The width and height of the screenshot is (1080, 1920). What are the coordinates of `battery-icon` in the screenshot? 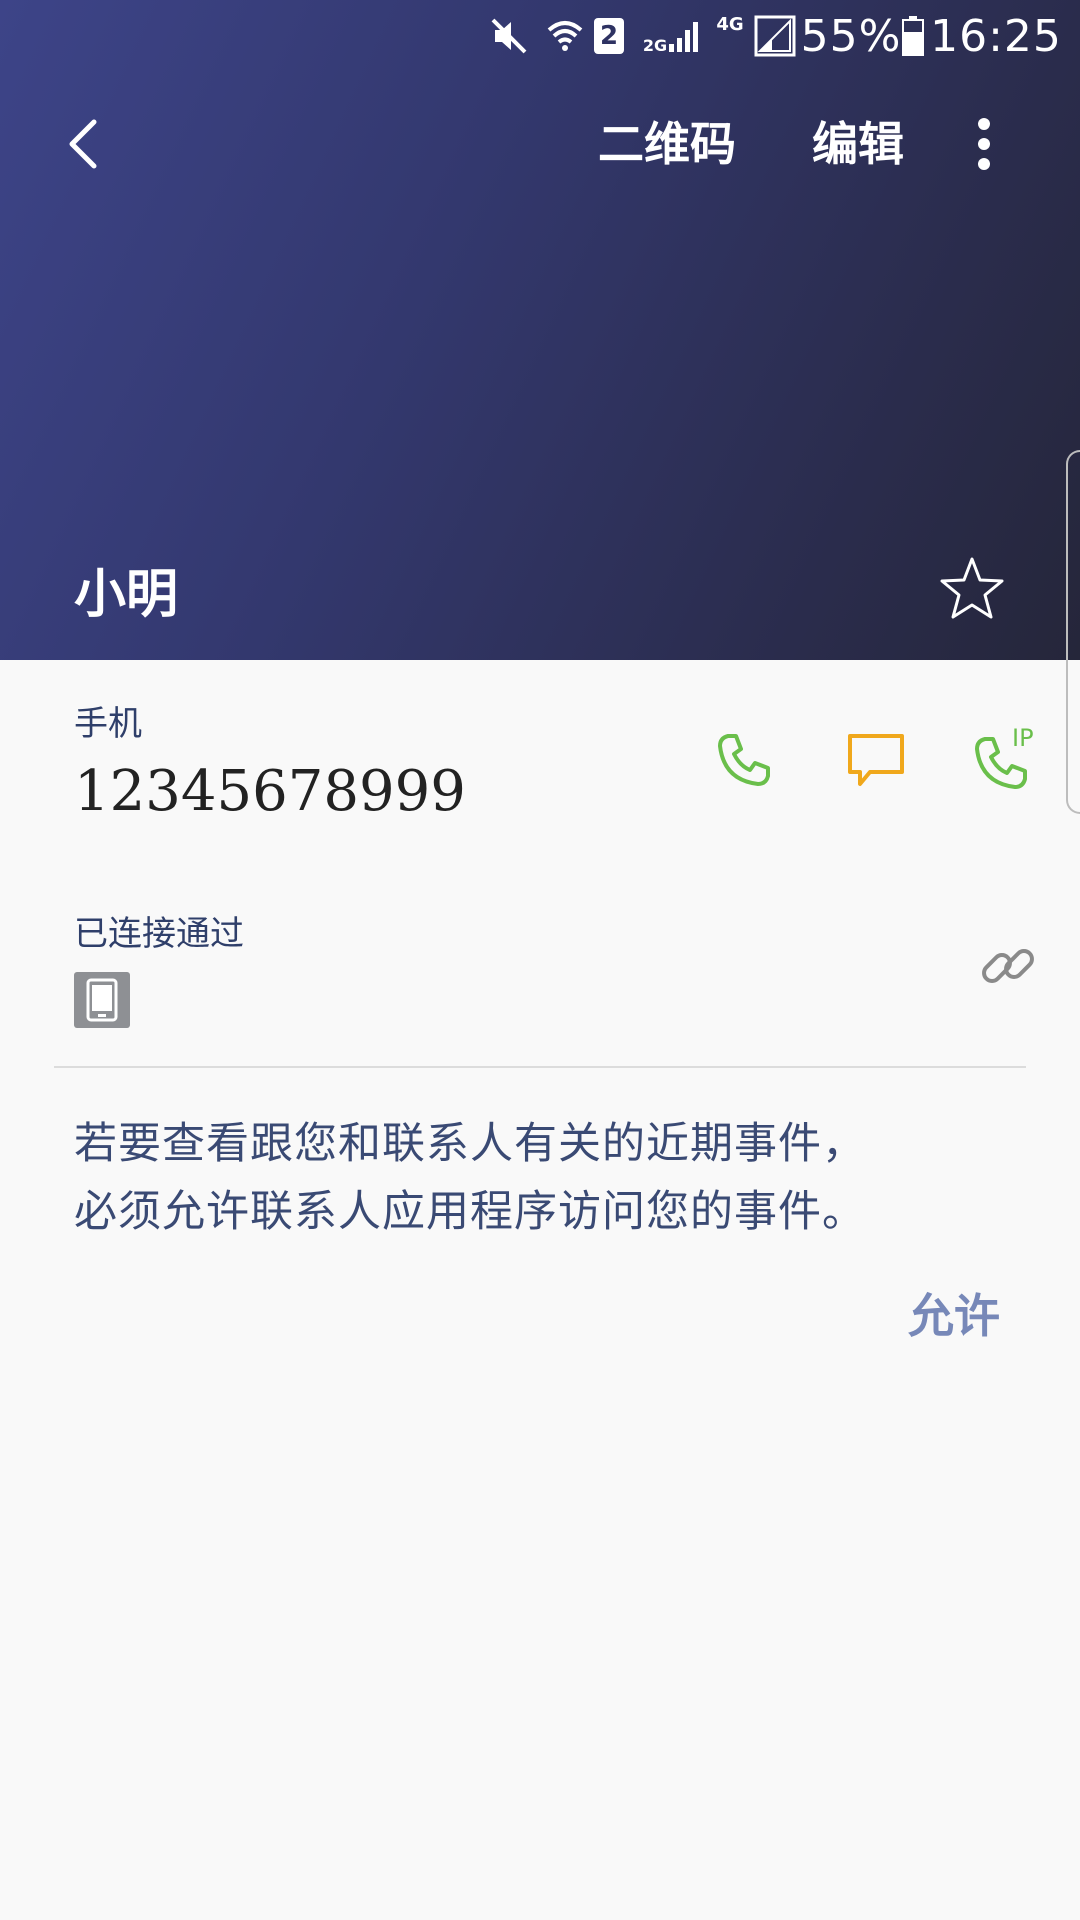 It's located at (913, 36).